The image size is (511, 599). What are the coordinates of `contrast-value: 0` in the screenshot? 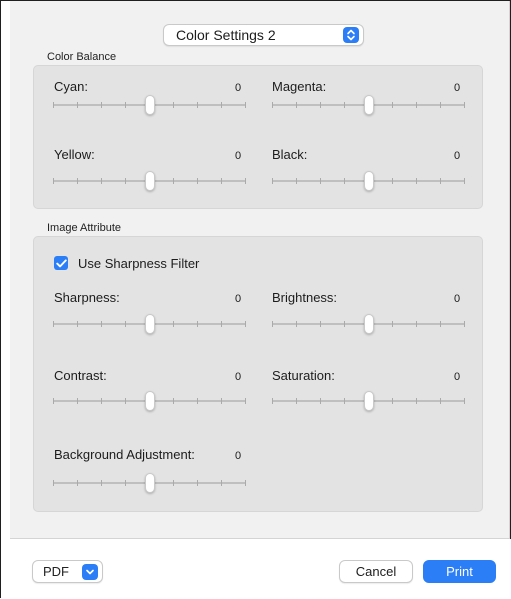 It's located at (238, 377).